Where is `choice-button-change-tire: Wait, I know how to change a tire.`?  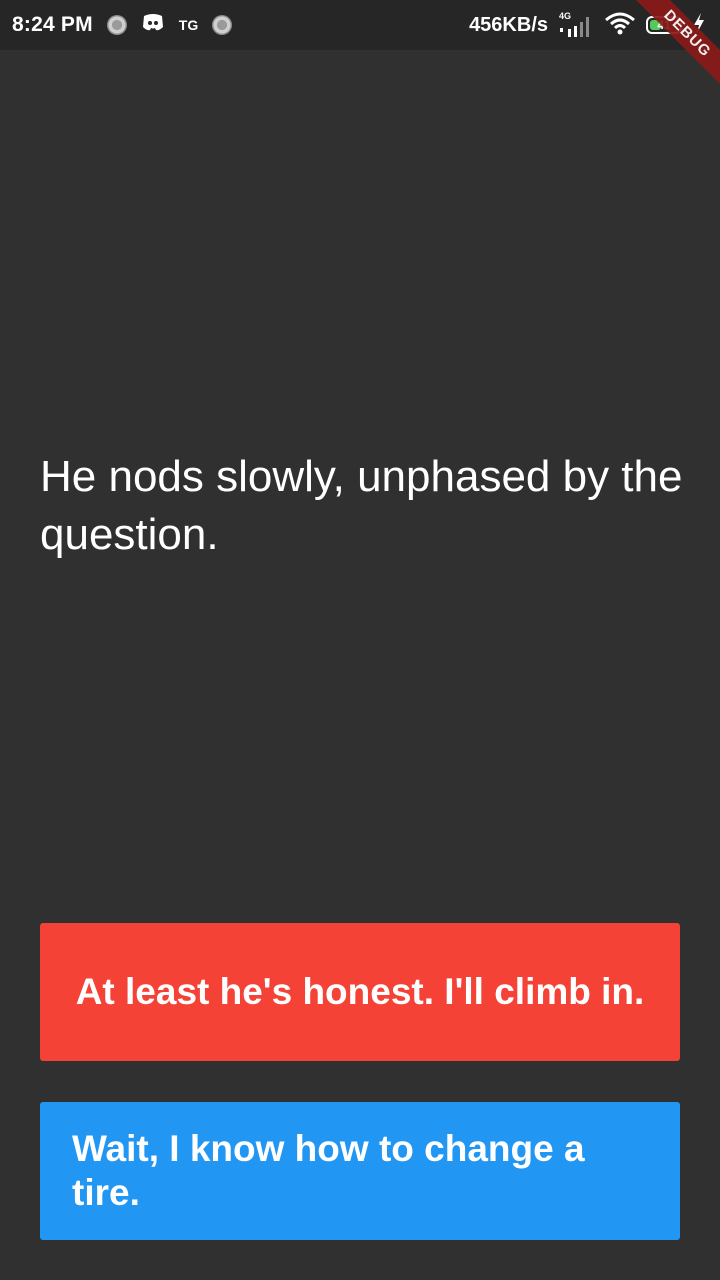
choice-button-change-tire: Wait, I know how to change a tire. is located at coordinates (360, 1171).